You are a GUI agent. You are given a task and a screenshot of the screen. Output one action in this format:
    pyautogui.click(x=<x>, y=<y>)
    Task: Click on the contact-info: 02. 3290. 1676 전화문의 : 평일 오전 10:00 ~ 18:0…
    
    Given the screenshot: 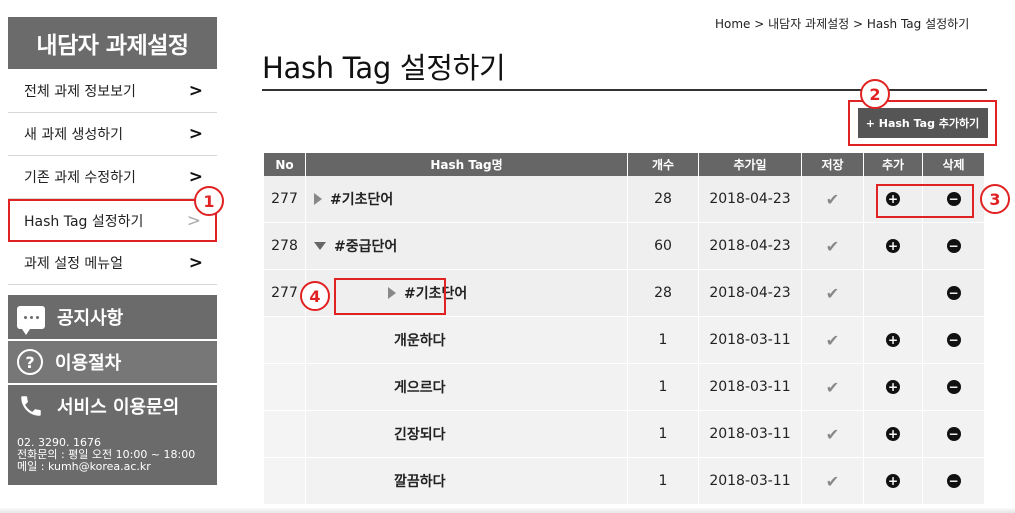 What is the action you would take?
    pyautogui.click(x=112, y=456)
    